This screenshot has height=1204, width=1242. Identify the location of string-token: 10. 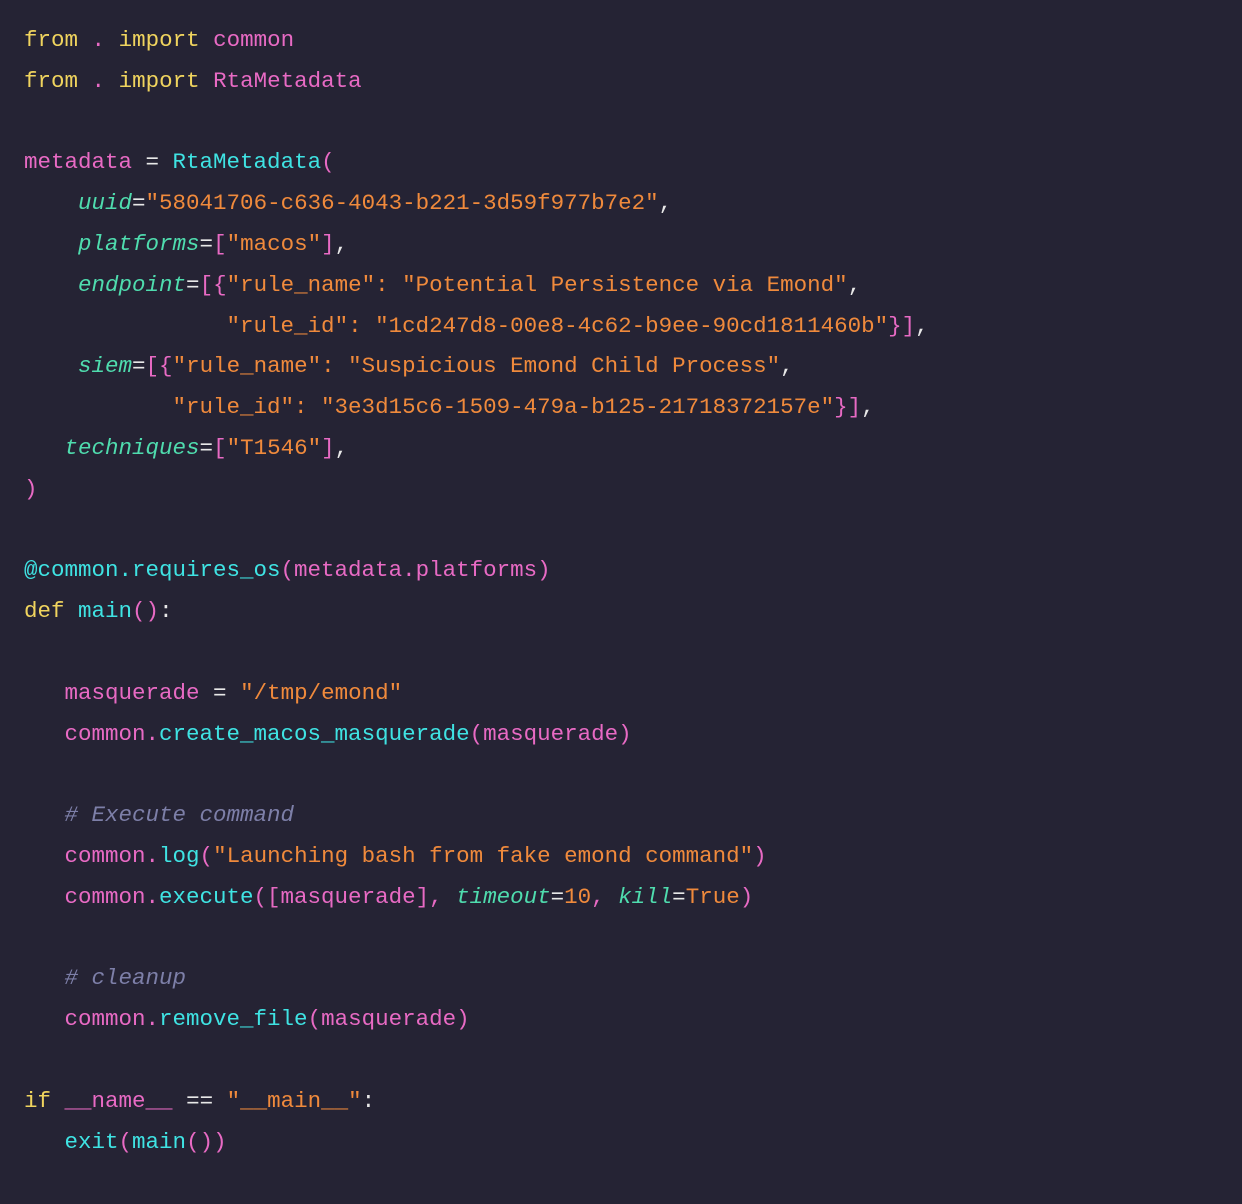
(578, 896).